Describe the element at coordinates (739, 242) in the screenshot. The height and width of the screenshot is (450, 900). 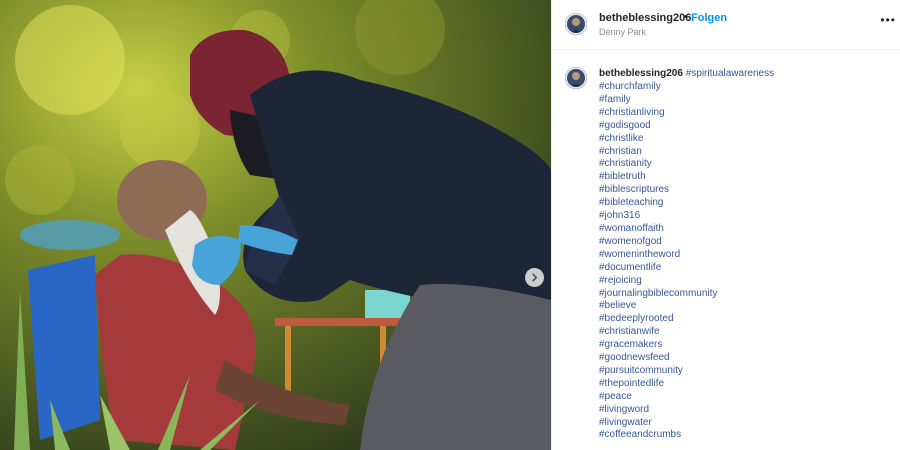
I see `hashtag-link: #womenofgod` at that location.